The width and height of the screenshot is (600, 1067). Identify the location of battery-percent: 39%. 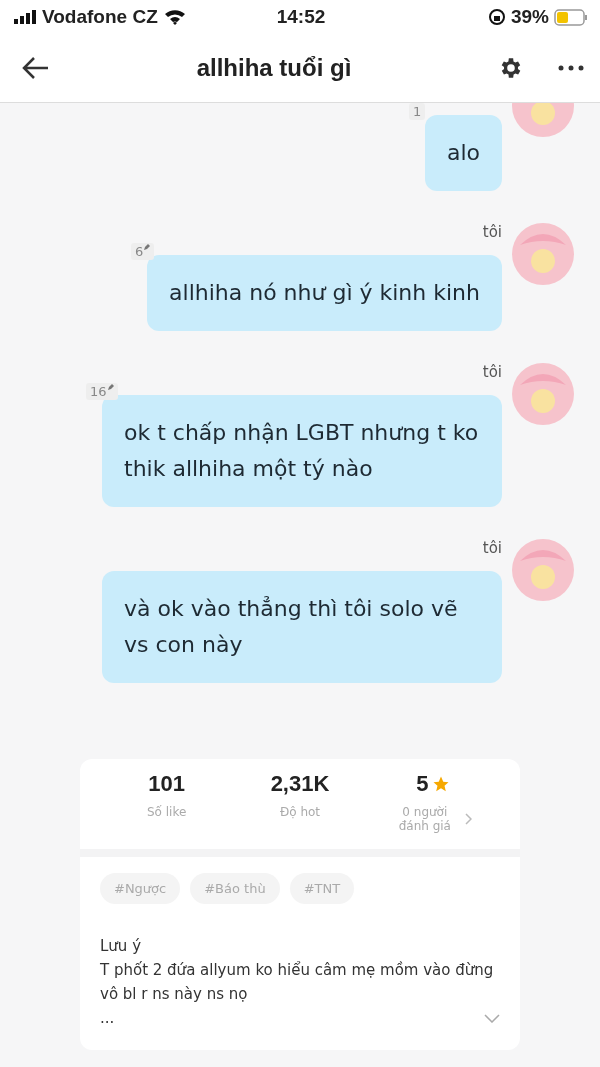
(529, 17).